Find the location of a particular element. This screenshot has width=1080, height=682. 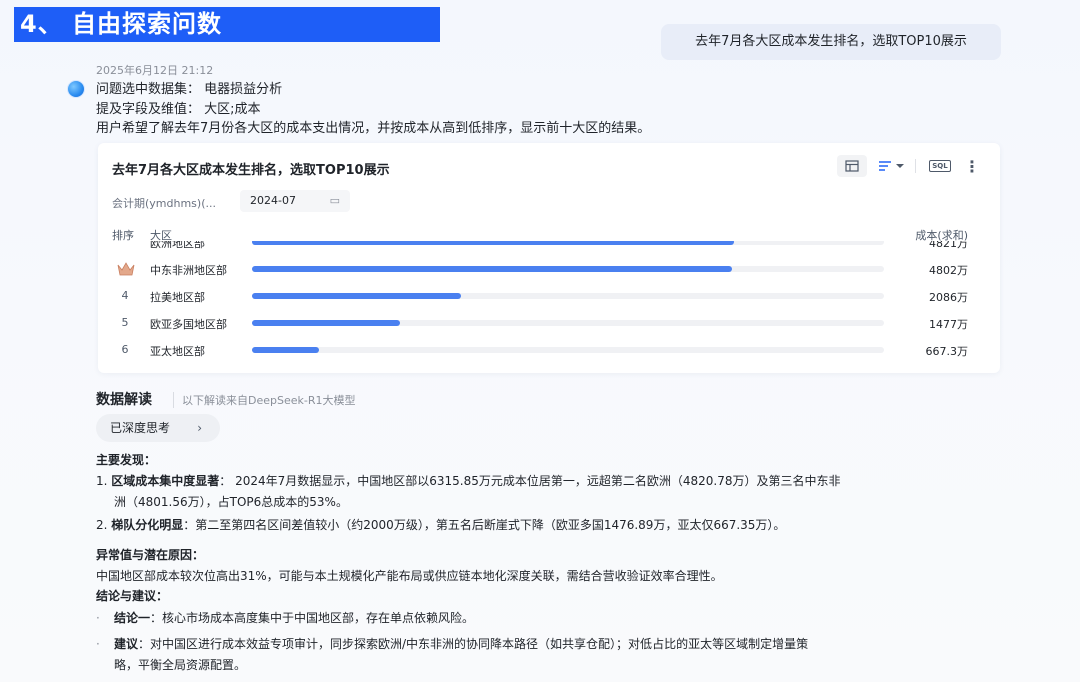

region-name: 拉美地区部 is located at coordinates (177, 297).